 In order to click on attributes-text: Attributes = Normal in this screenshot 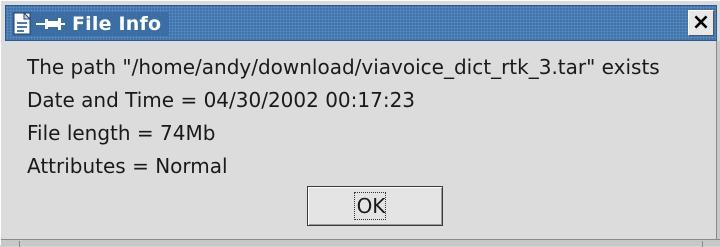, I will do `click(127, 166)`.